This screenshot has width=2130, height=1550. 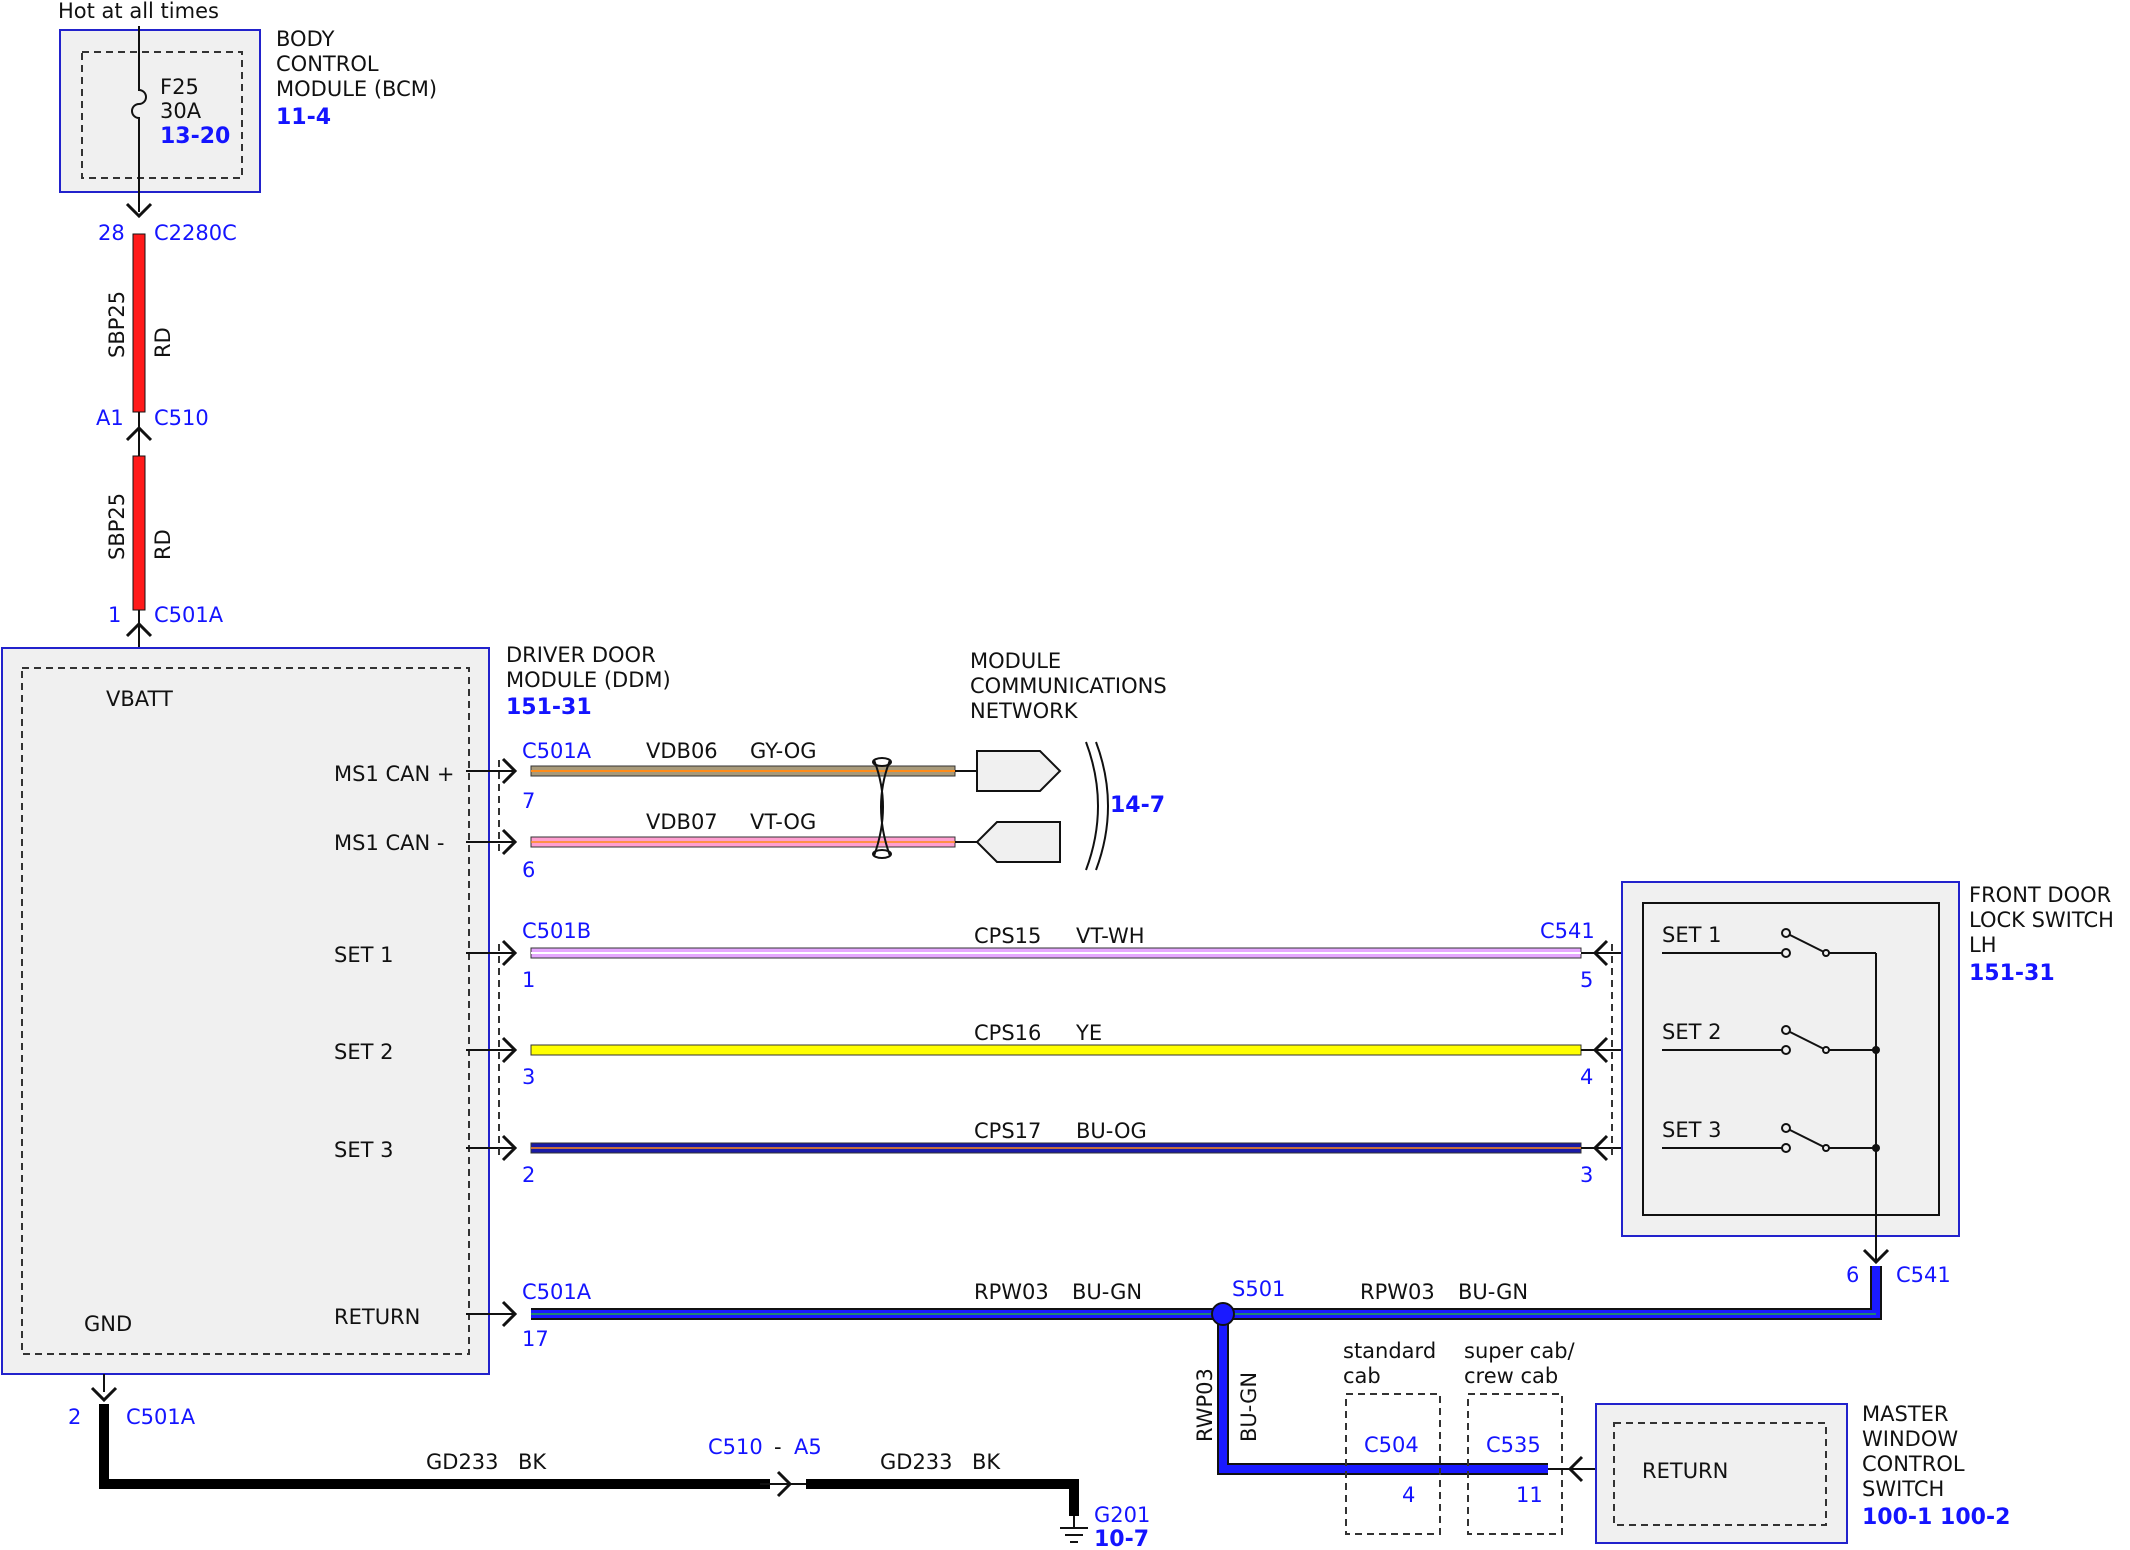 What do you see at coordinates (1249, 1407) in the screenshot?
I see `return-down-color: BU-GN` at bounding box center [1249, 1407].